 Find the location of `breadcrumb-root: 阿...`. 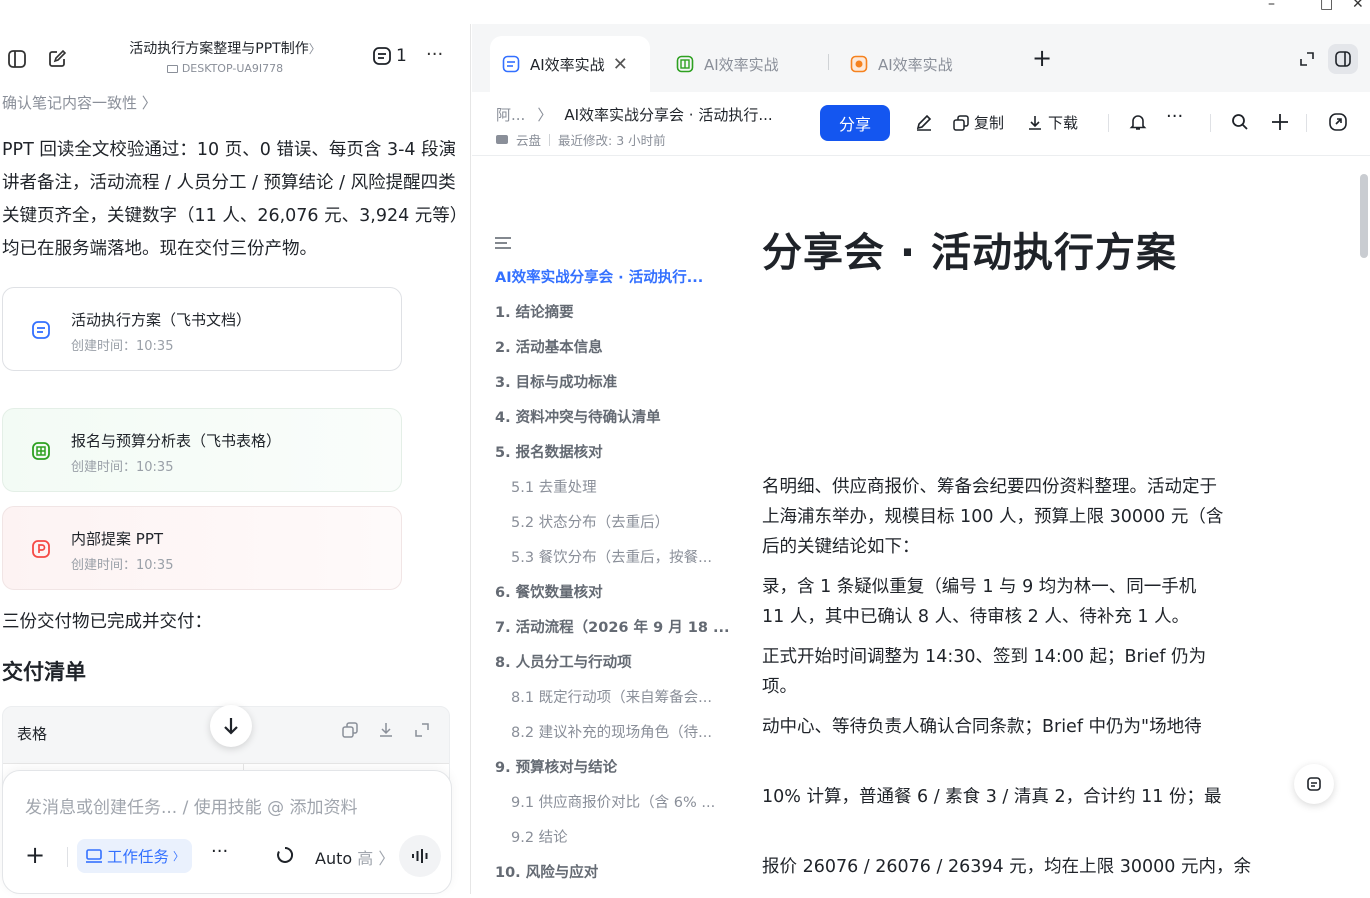

breadcrumb-root: 阿... is located at coordinates (510, 114).